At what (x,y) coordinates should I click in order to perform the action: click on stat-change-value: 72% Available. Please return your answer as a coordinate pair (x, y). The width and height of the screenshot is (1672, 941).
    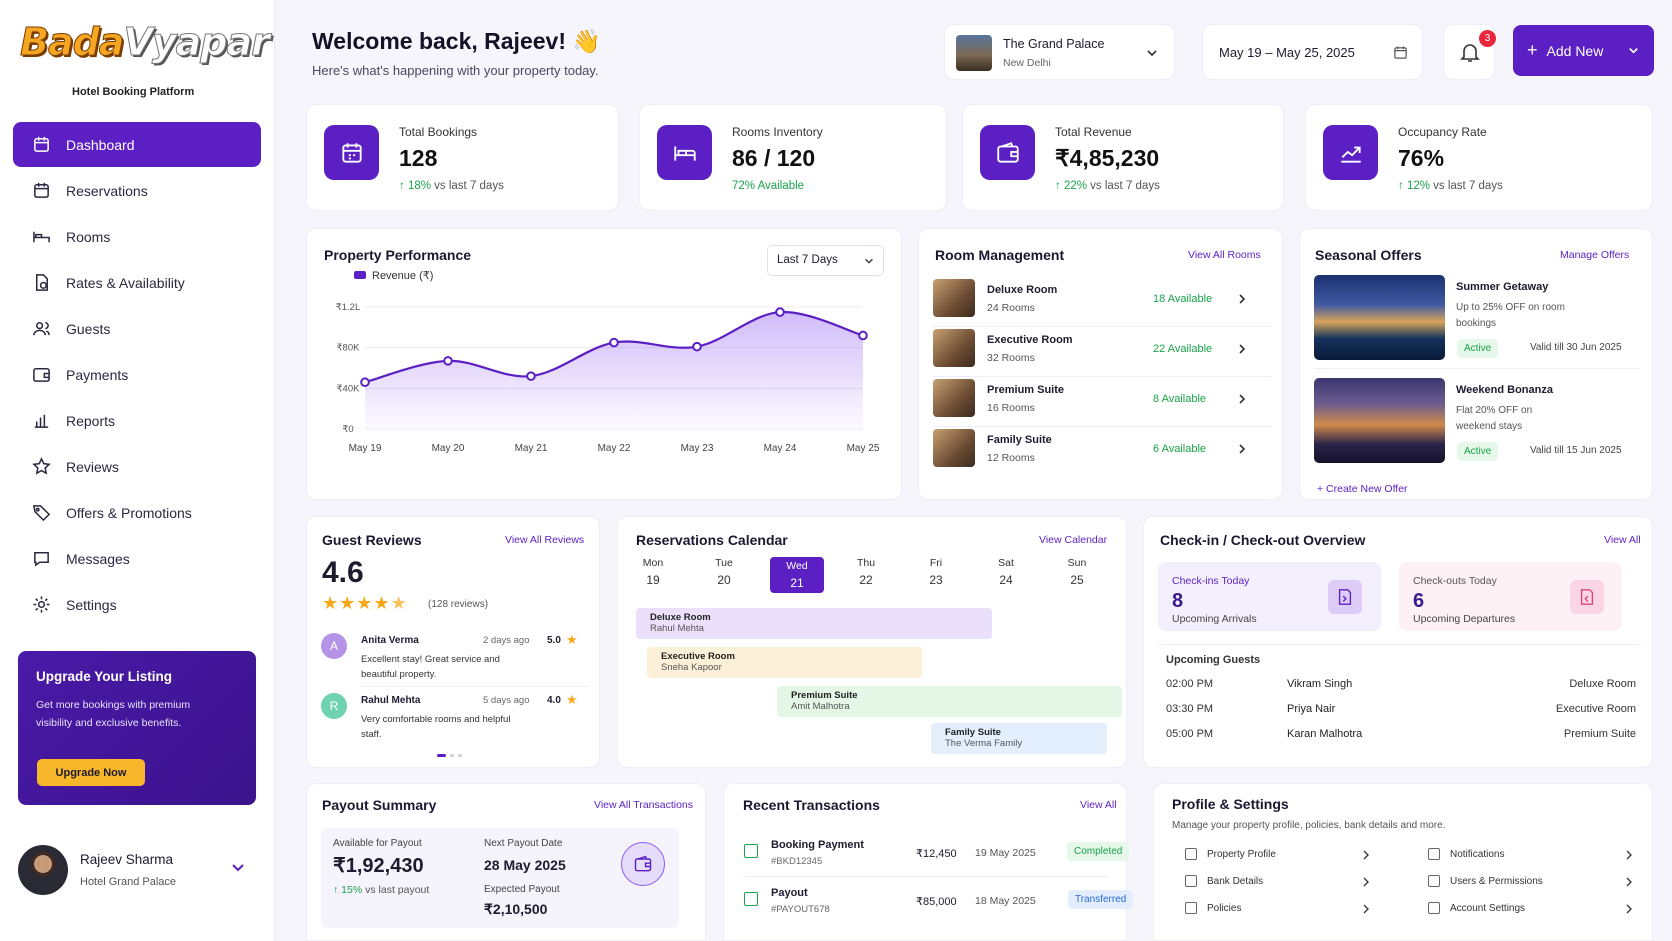
    Looking at the image, I should click on (768, 186).